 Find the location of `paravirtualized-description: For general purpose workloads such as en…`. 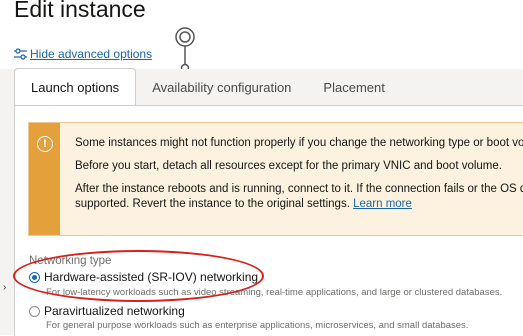

paravirtualized-description: For general purpose workloads such as en… is located at coordinates (257, 325).